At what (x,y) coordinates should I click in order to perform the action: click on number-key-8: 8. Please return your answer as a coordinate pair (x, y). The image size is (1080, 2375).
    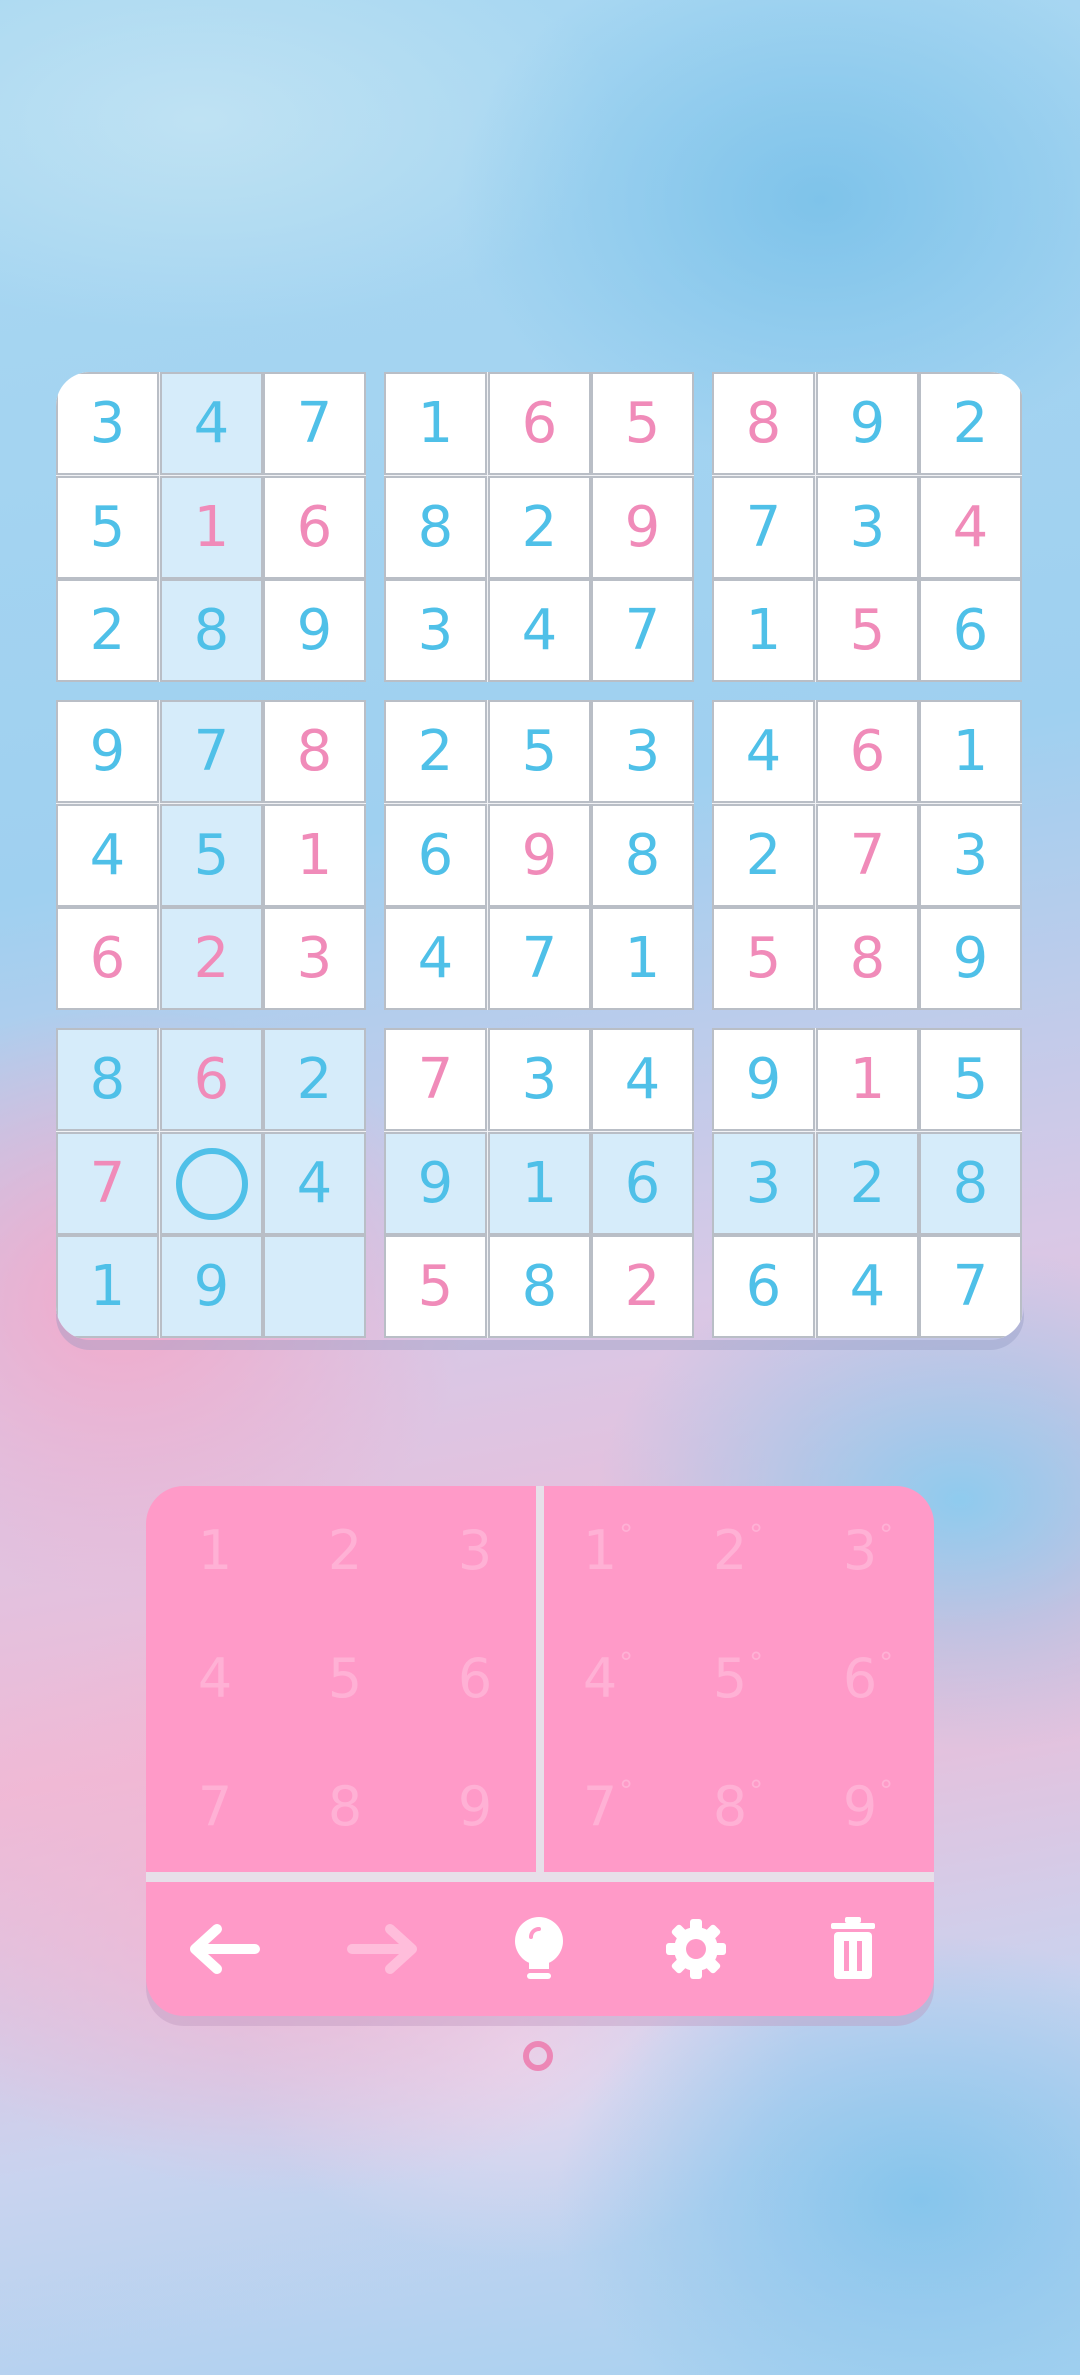
    Looking at the image, I should click on (345, 1806).